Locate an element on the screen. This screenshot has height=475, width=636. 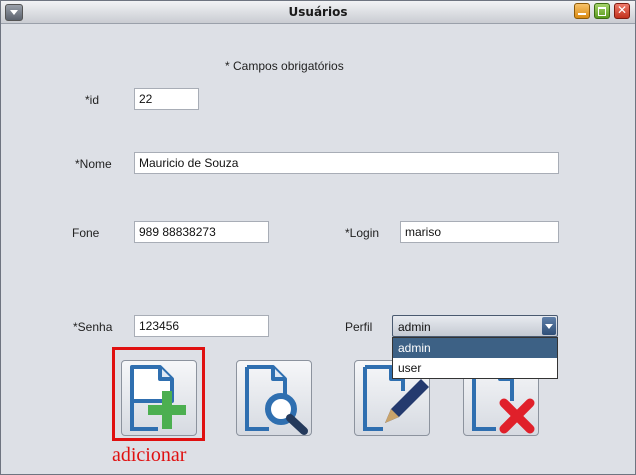
annotation-highlight-box is located at coordinates (158, 394).